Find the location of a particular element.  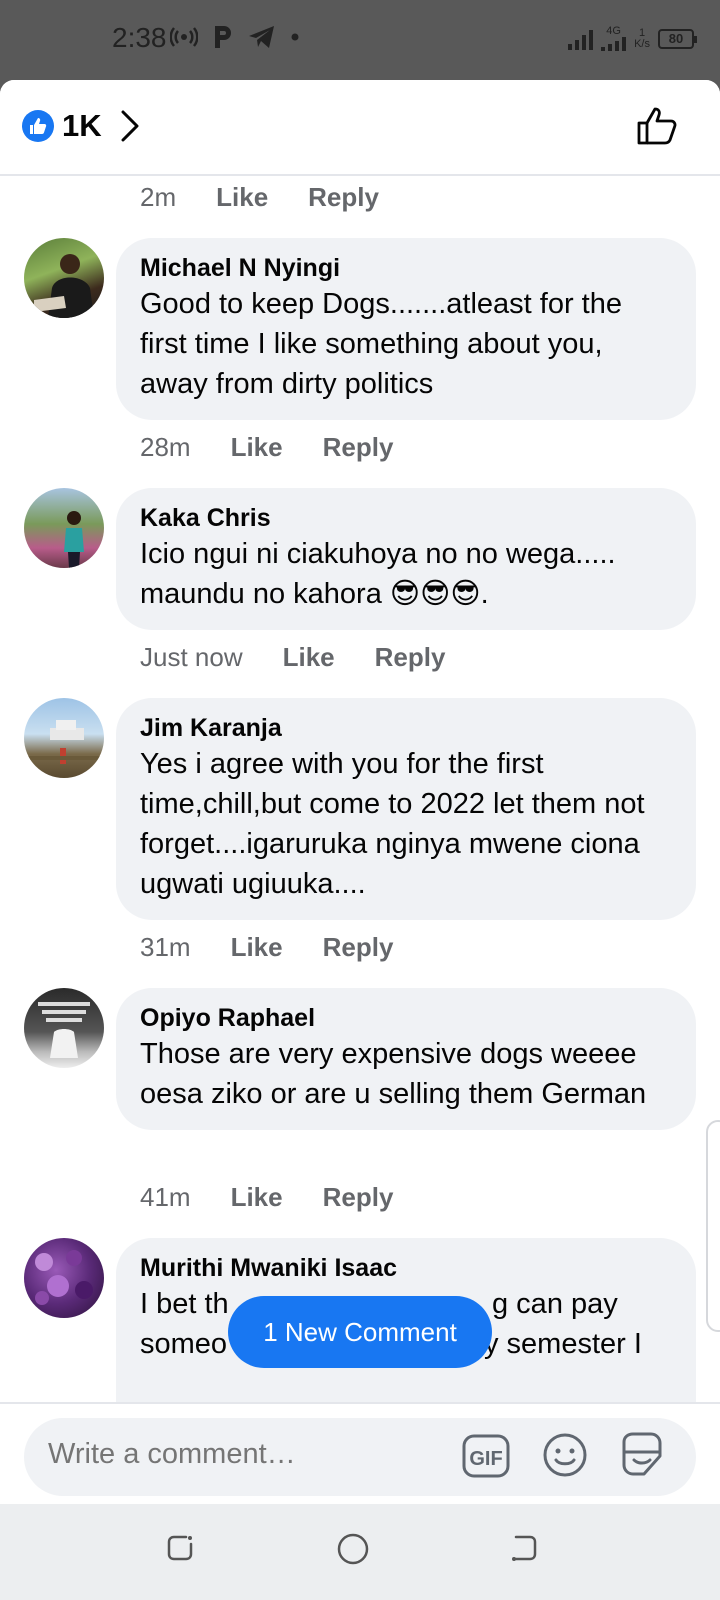

new-comment-button: 1 New Comment is located at coordinates (360, 1332).